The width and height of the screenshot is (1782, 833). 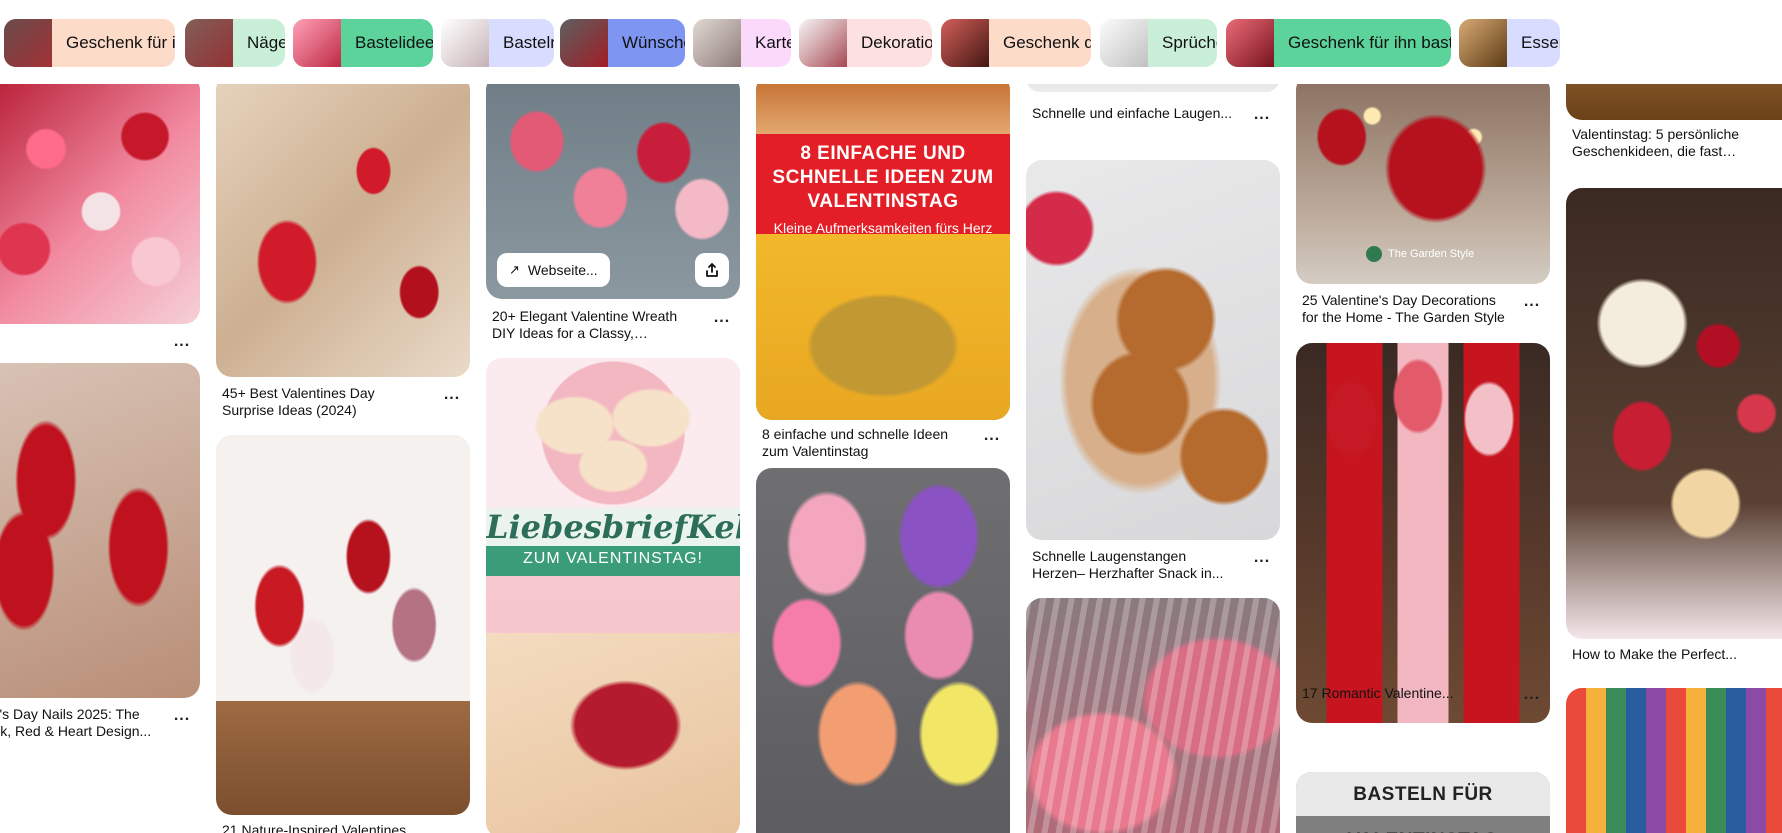 What do you see at coordinates (653, 42) in the screenshot?
I see `chip-label: Wünsche` at bounding box center [653, 42].